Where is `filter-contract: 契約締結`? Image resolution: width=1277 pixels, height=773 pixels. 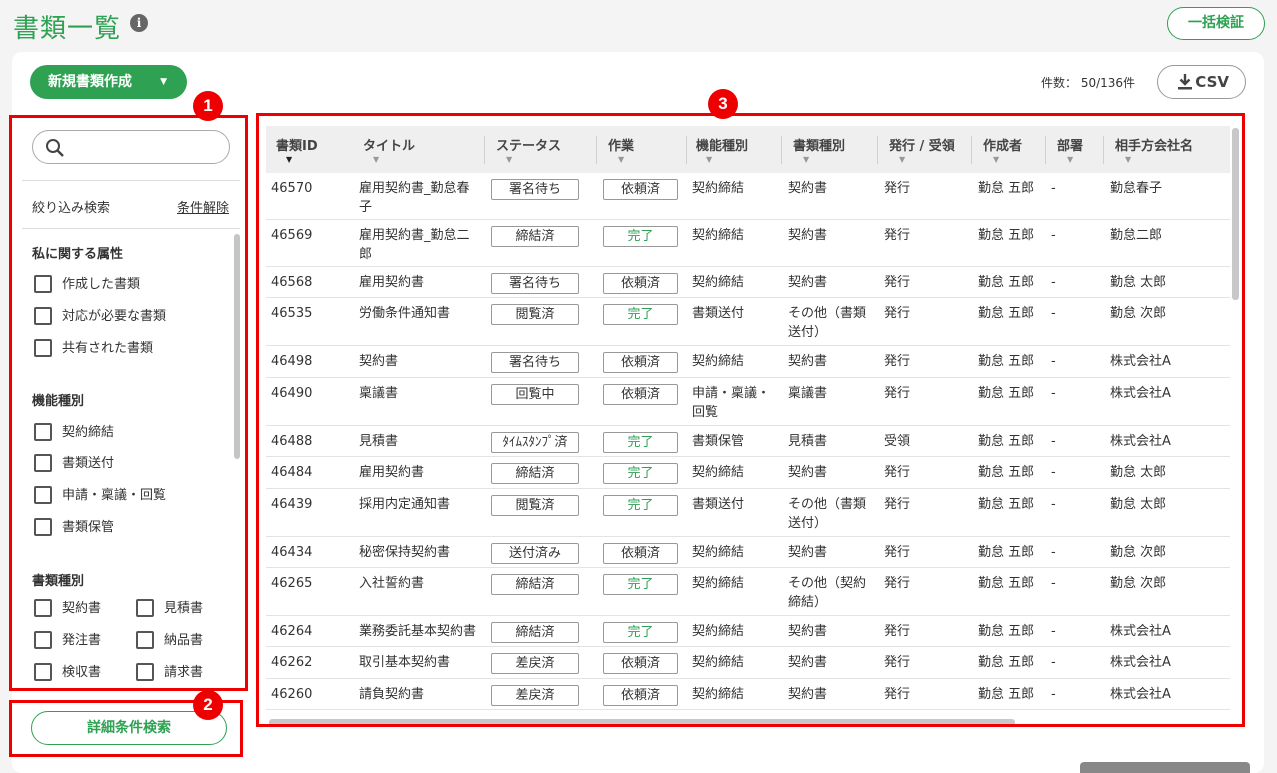 filter-contract: 契約締結 is located at coordinates (74, 432).